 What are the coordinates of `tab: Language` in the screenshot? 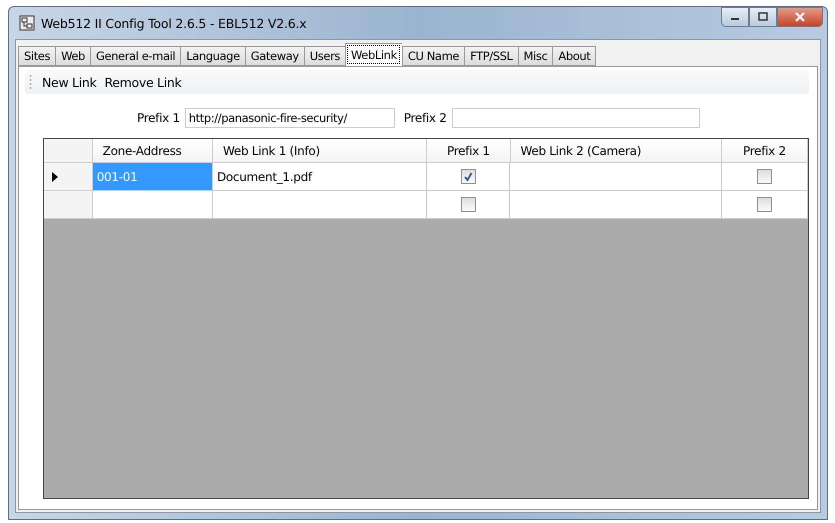 It's located at (212, 56).